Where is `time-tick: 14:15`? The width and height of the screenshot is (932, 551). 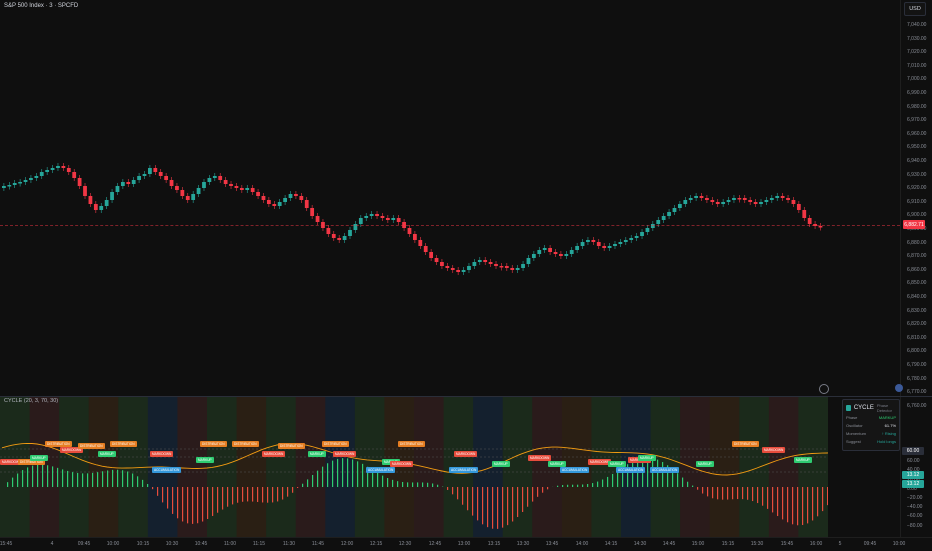 time-tick: 14:15 is located at coordinates (611, 544).